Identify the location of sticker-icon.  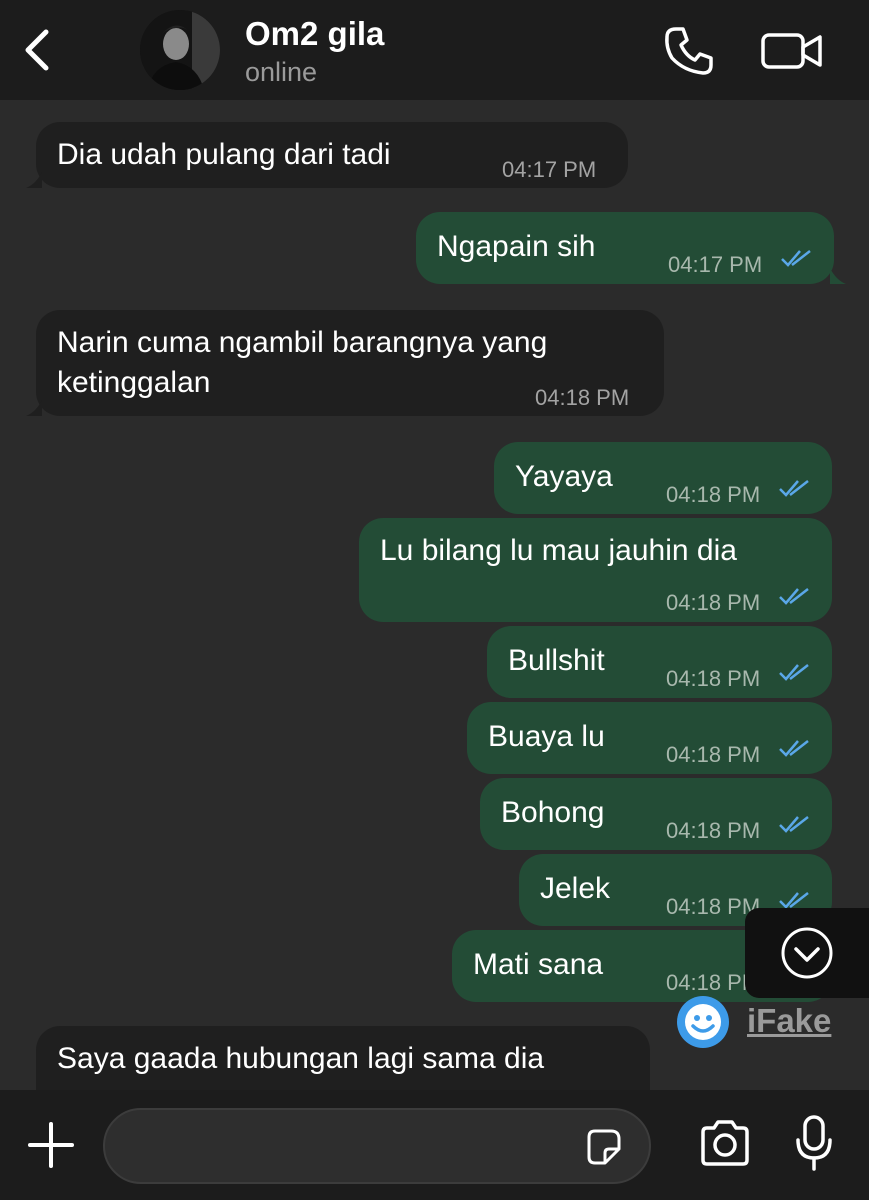
(604, 1147).